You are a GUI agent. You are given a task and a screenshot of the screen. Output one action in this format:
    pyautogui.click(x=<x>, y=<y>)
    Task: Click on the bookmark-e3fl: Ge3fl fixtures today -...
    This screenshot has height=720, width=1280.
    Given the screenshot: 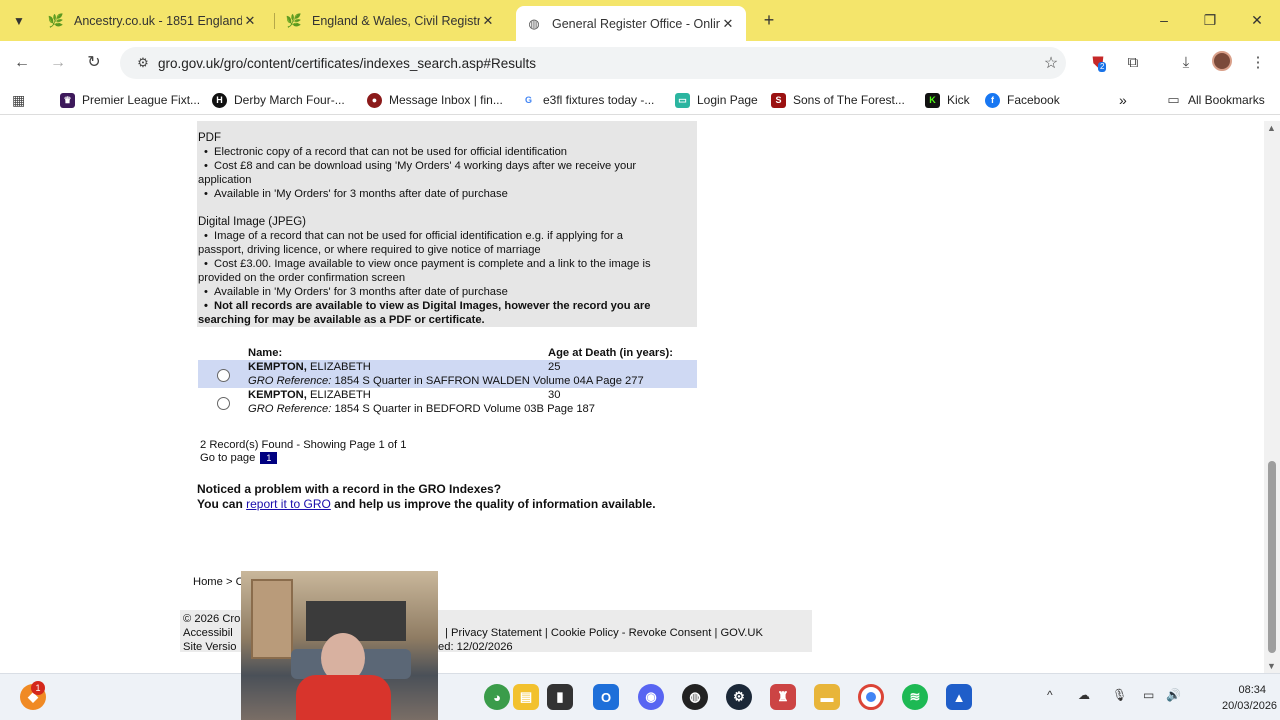 What is the action you would take?
    pyautogui.click(x=587, y=100)
    